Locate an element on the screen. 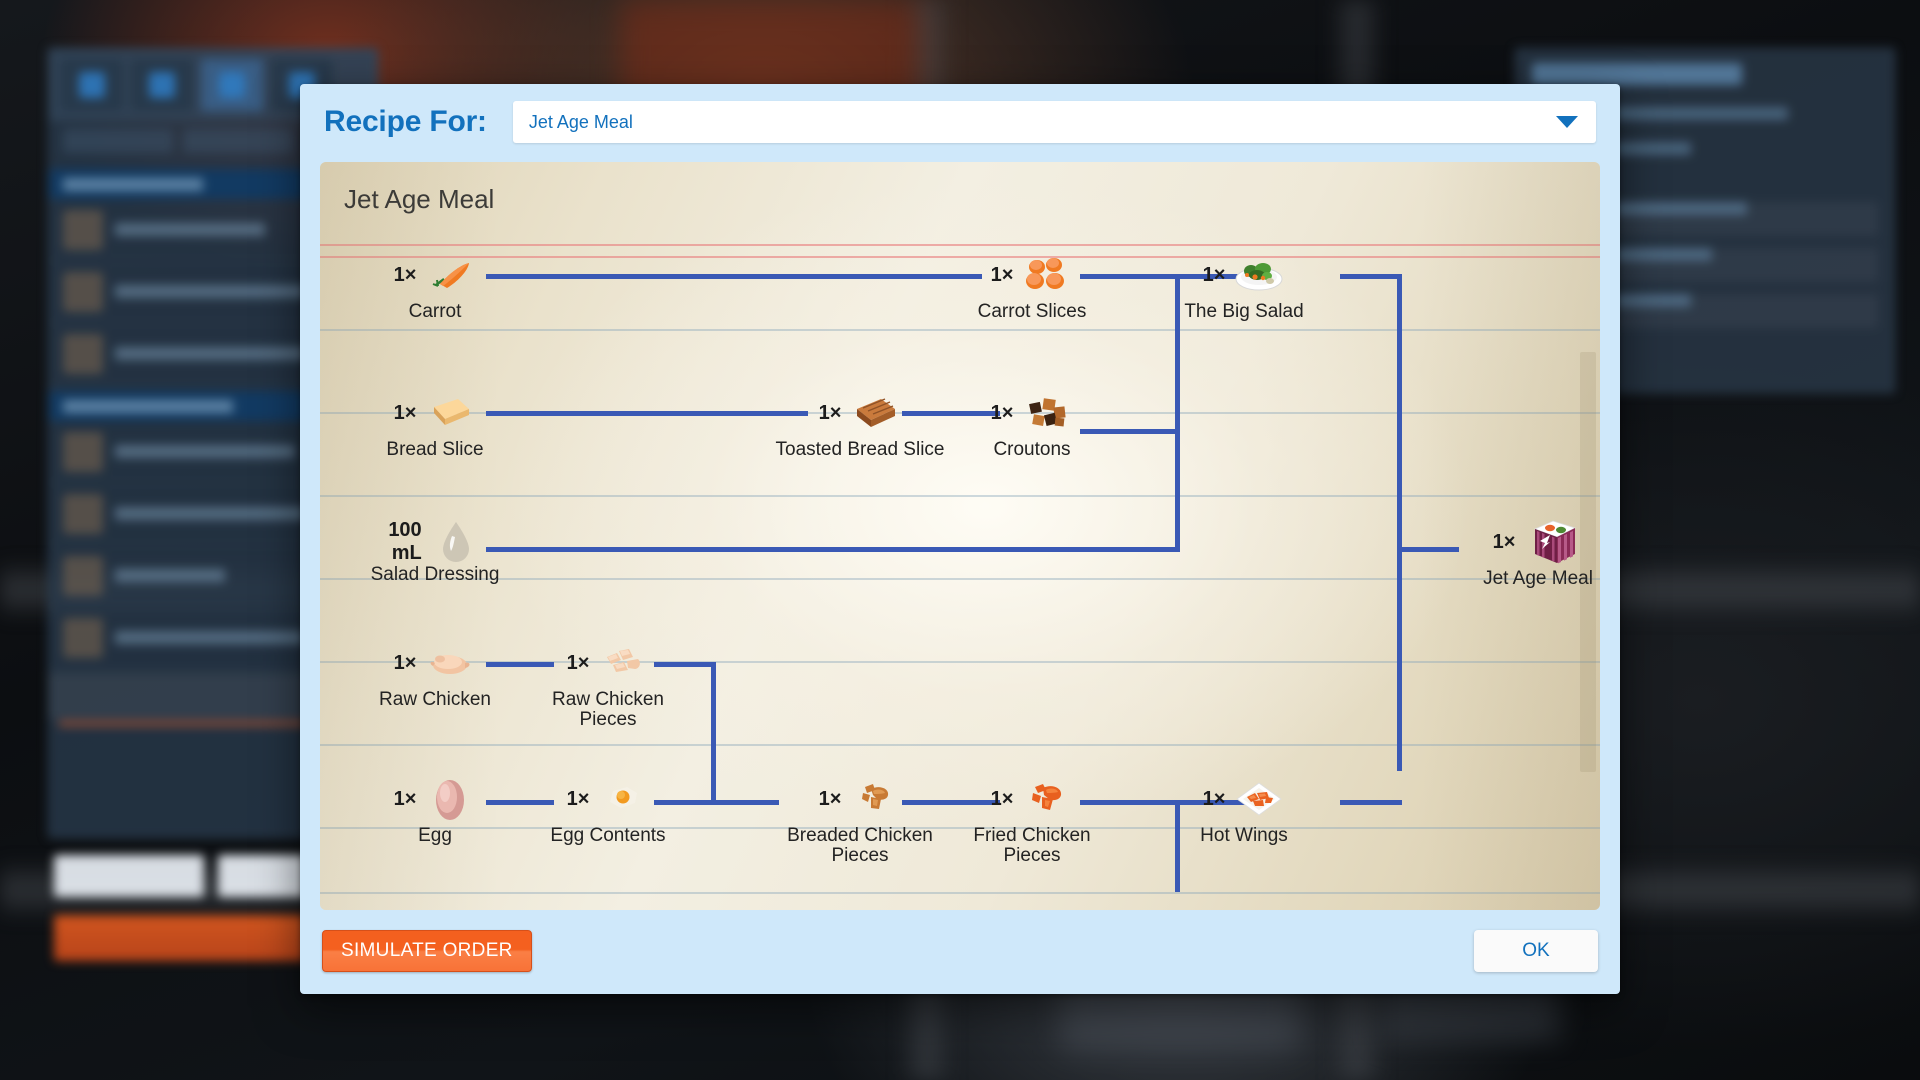  toasted-bread-slice-icon is located at coordinates (875, 413).